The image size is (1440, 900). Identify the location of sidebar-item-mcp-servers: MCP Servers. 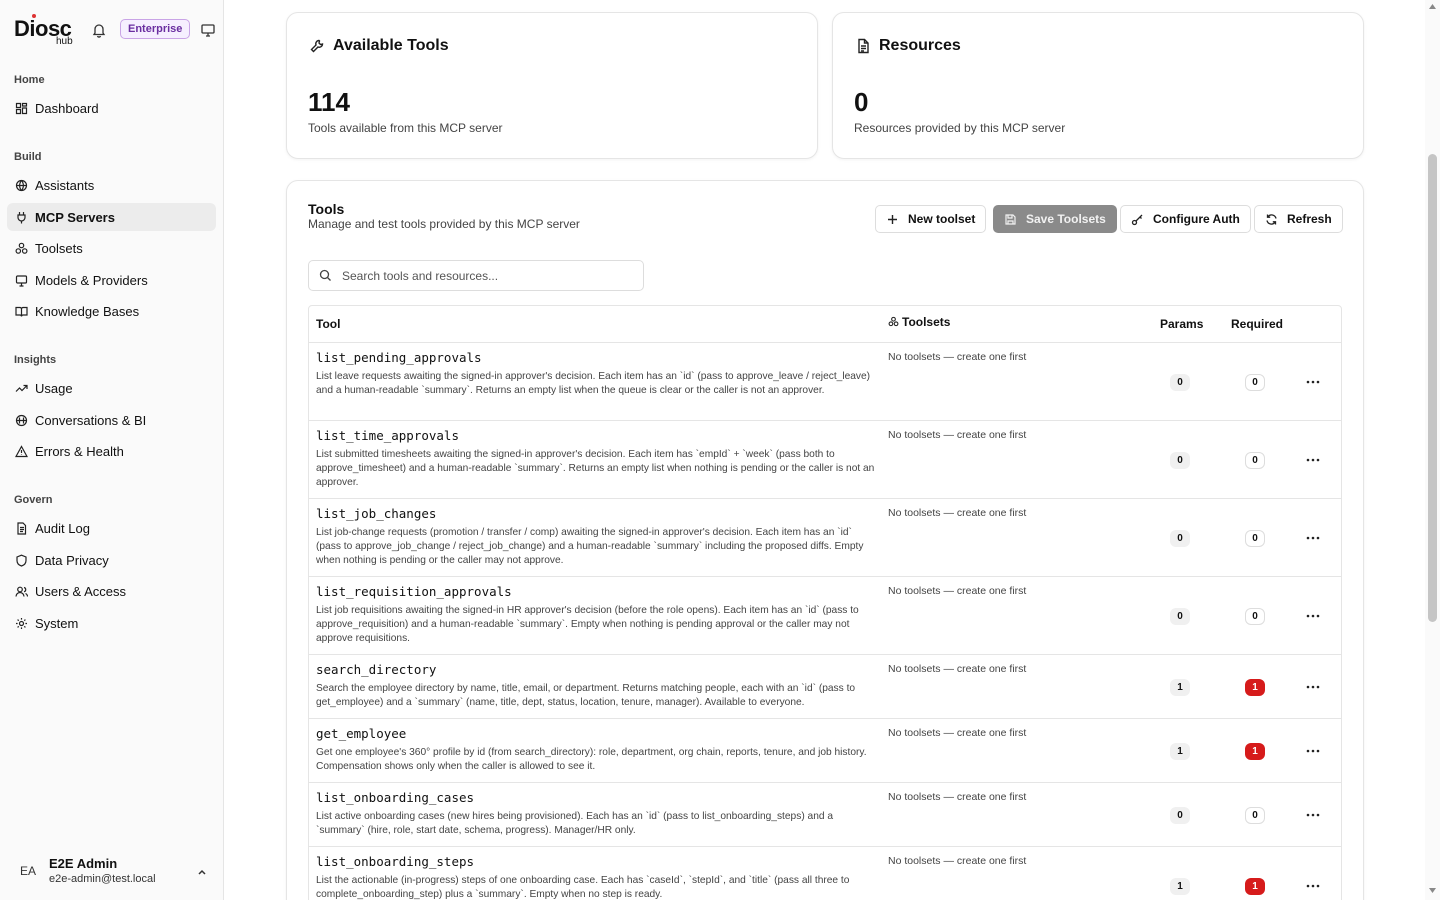
(111, 217).